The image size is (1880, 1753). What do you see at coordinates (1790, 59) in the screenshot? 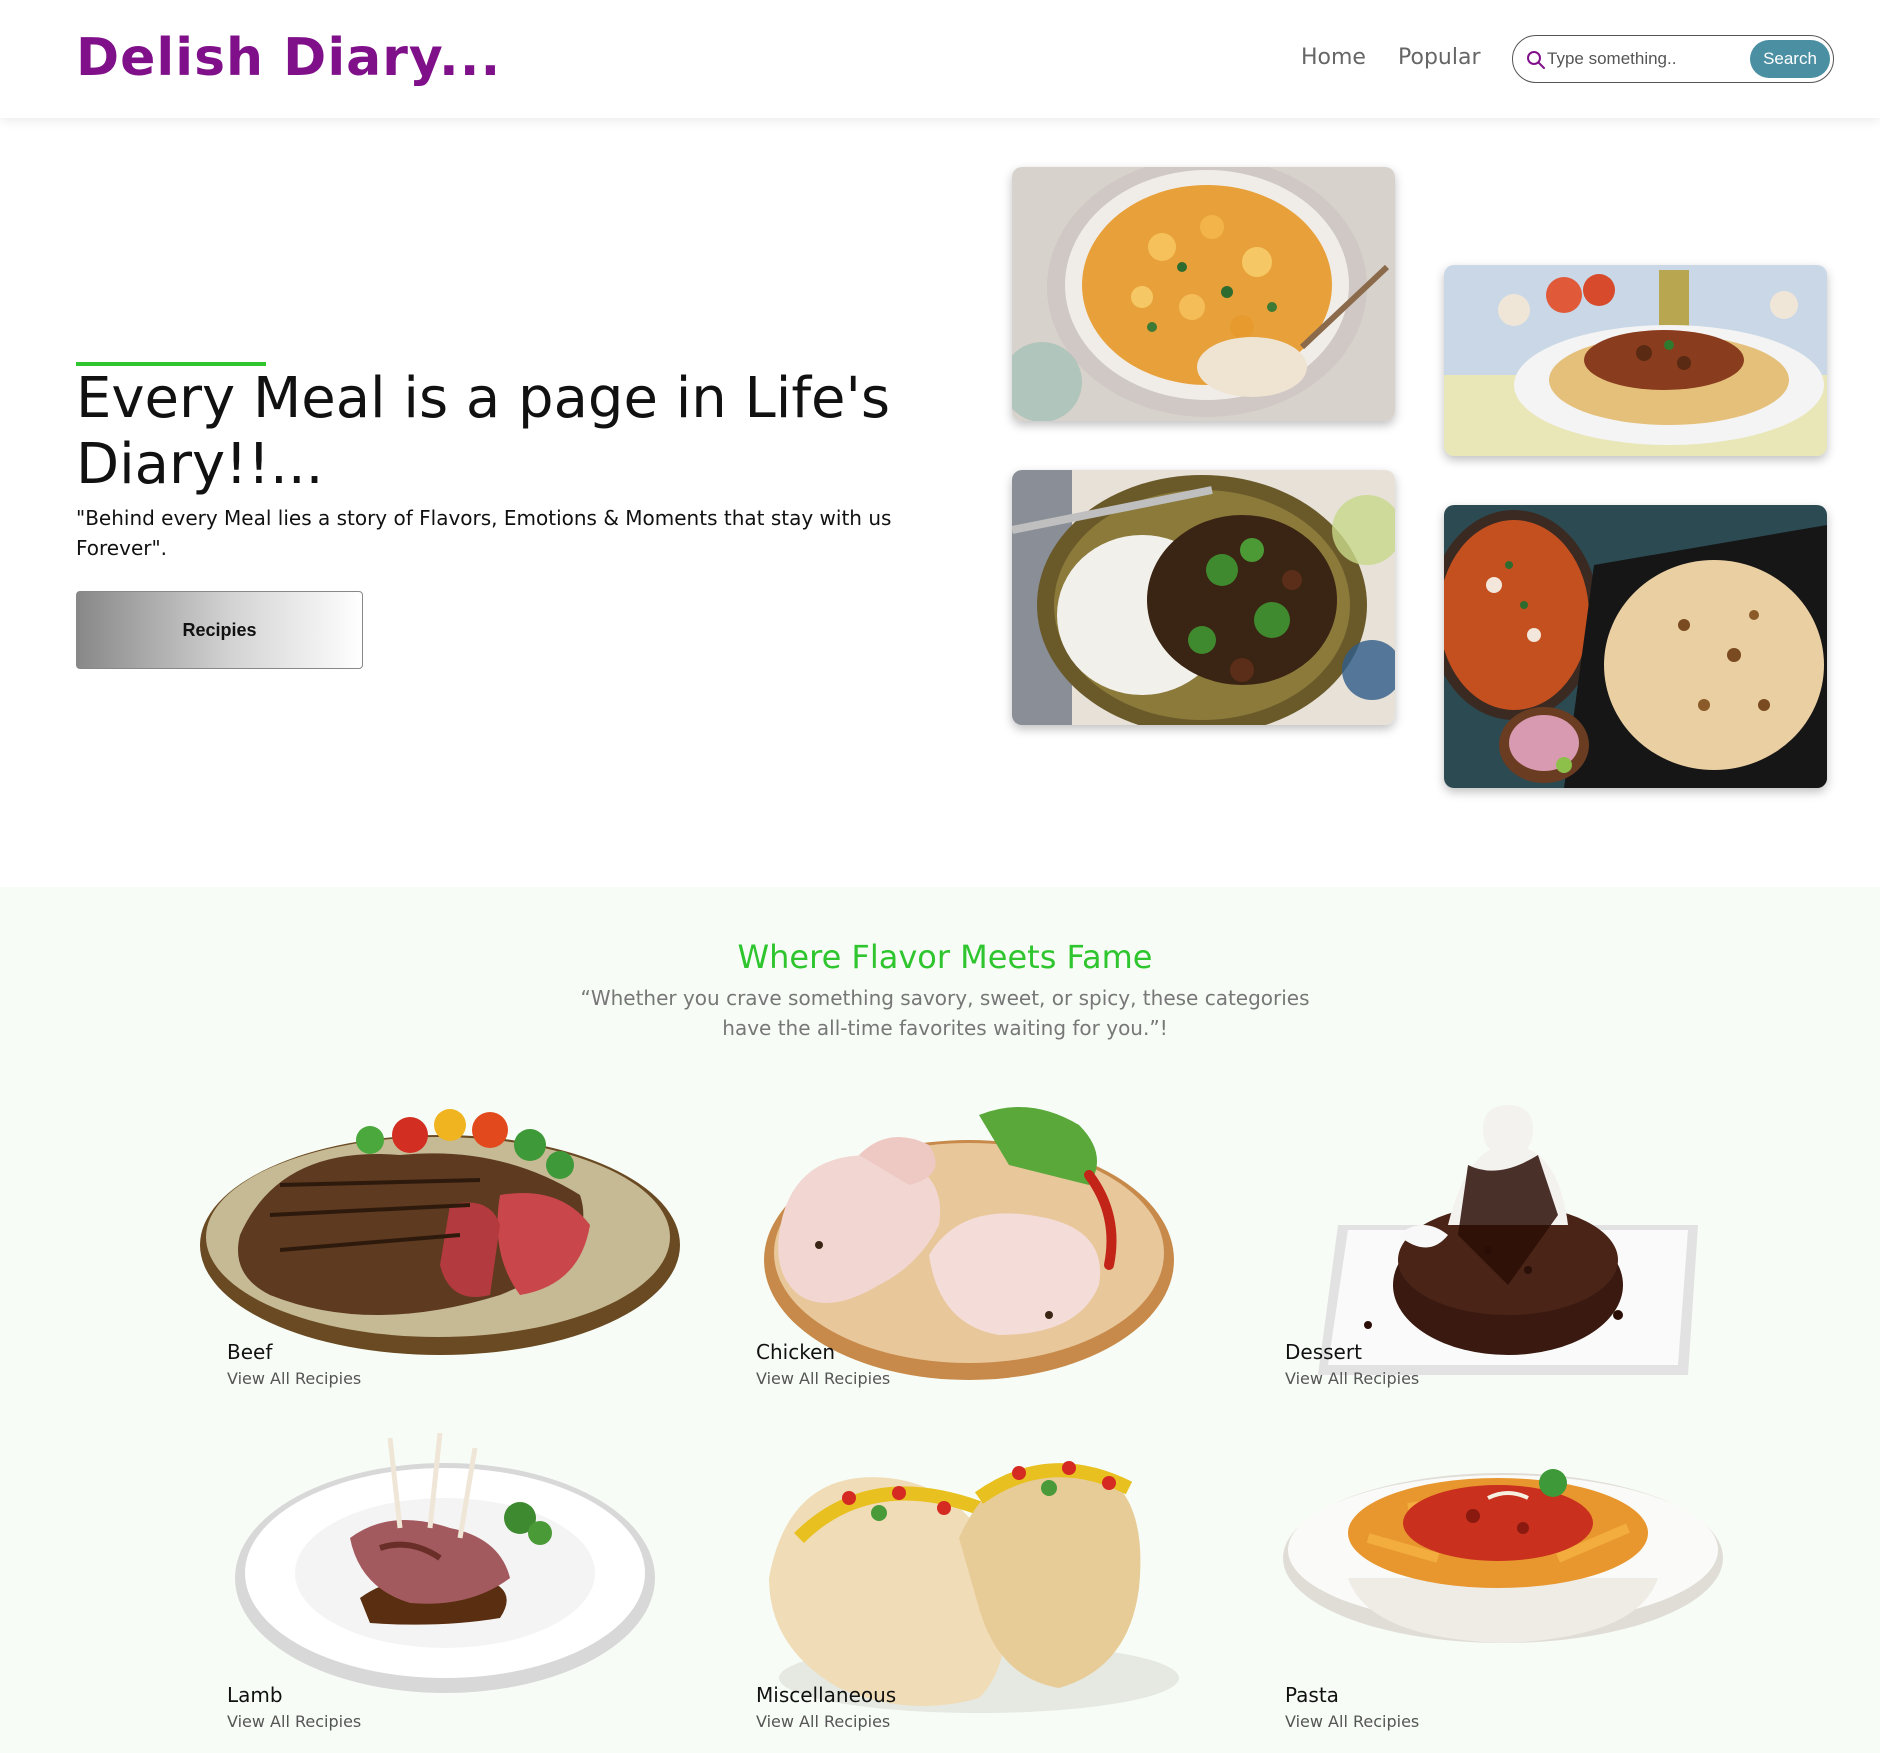
I see `search-button: Search` at bounding box center [1790, 59].